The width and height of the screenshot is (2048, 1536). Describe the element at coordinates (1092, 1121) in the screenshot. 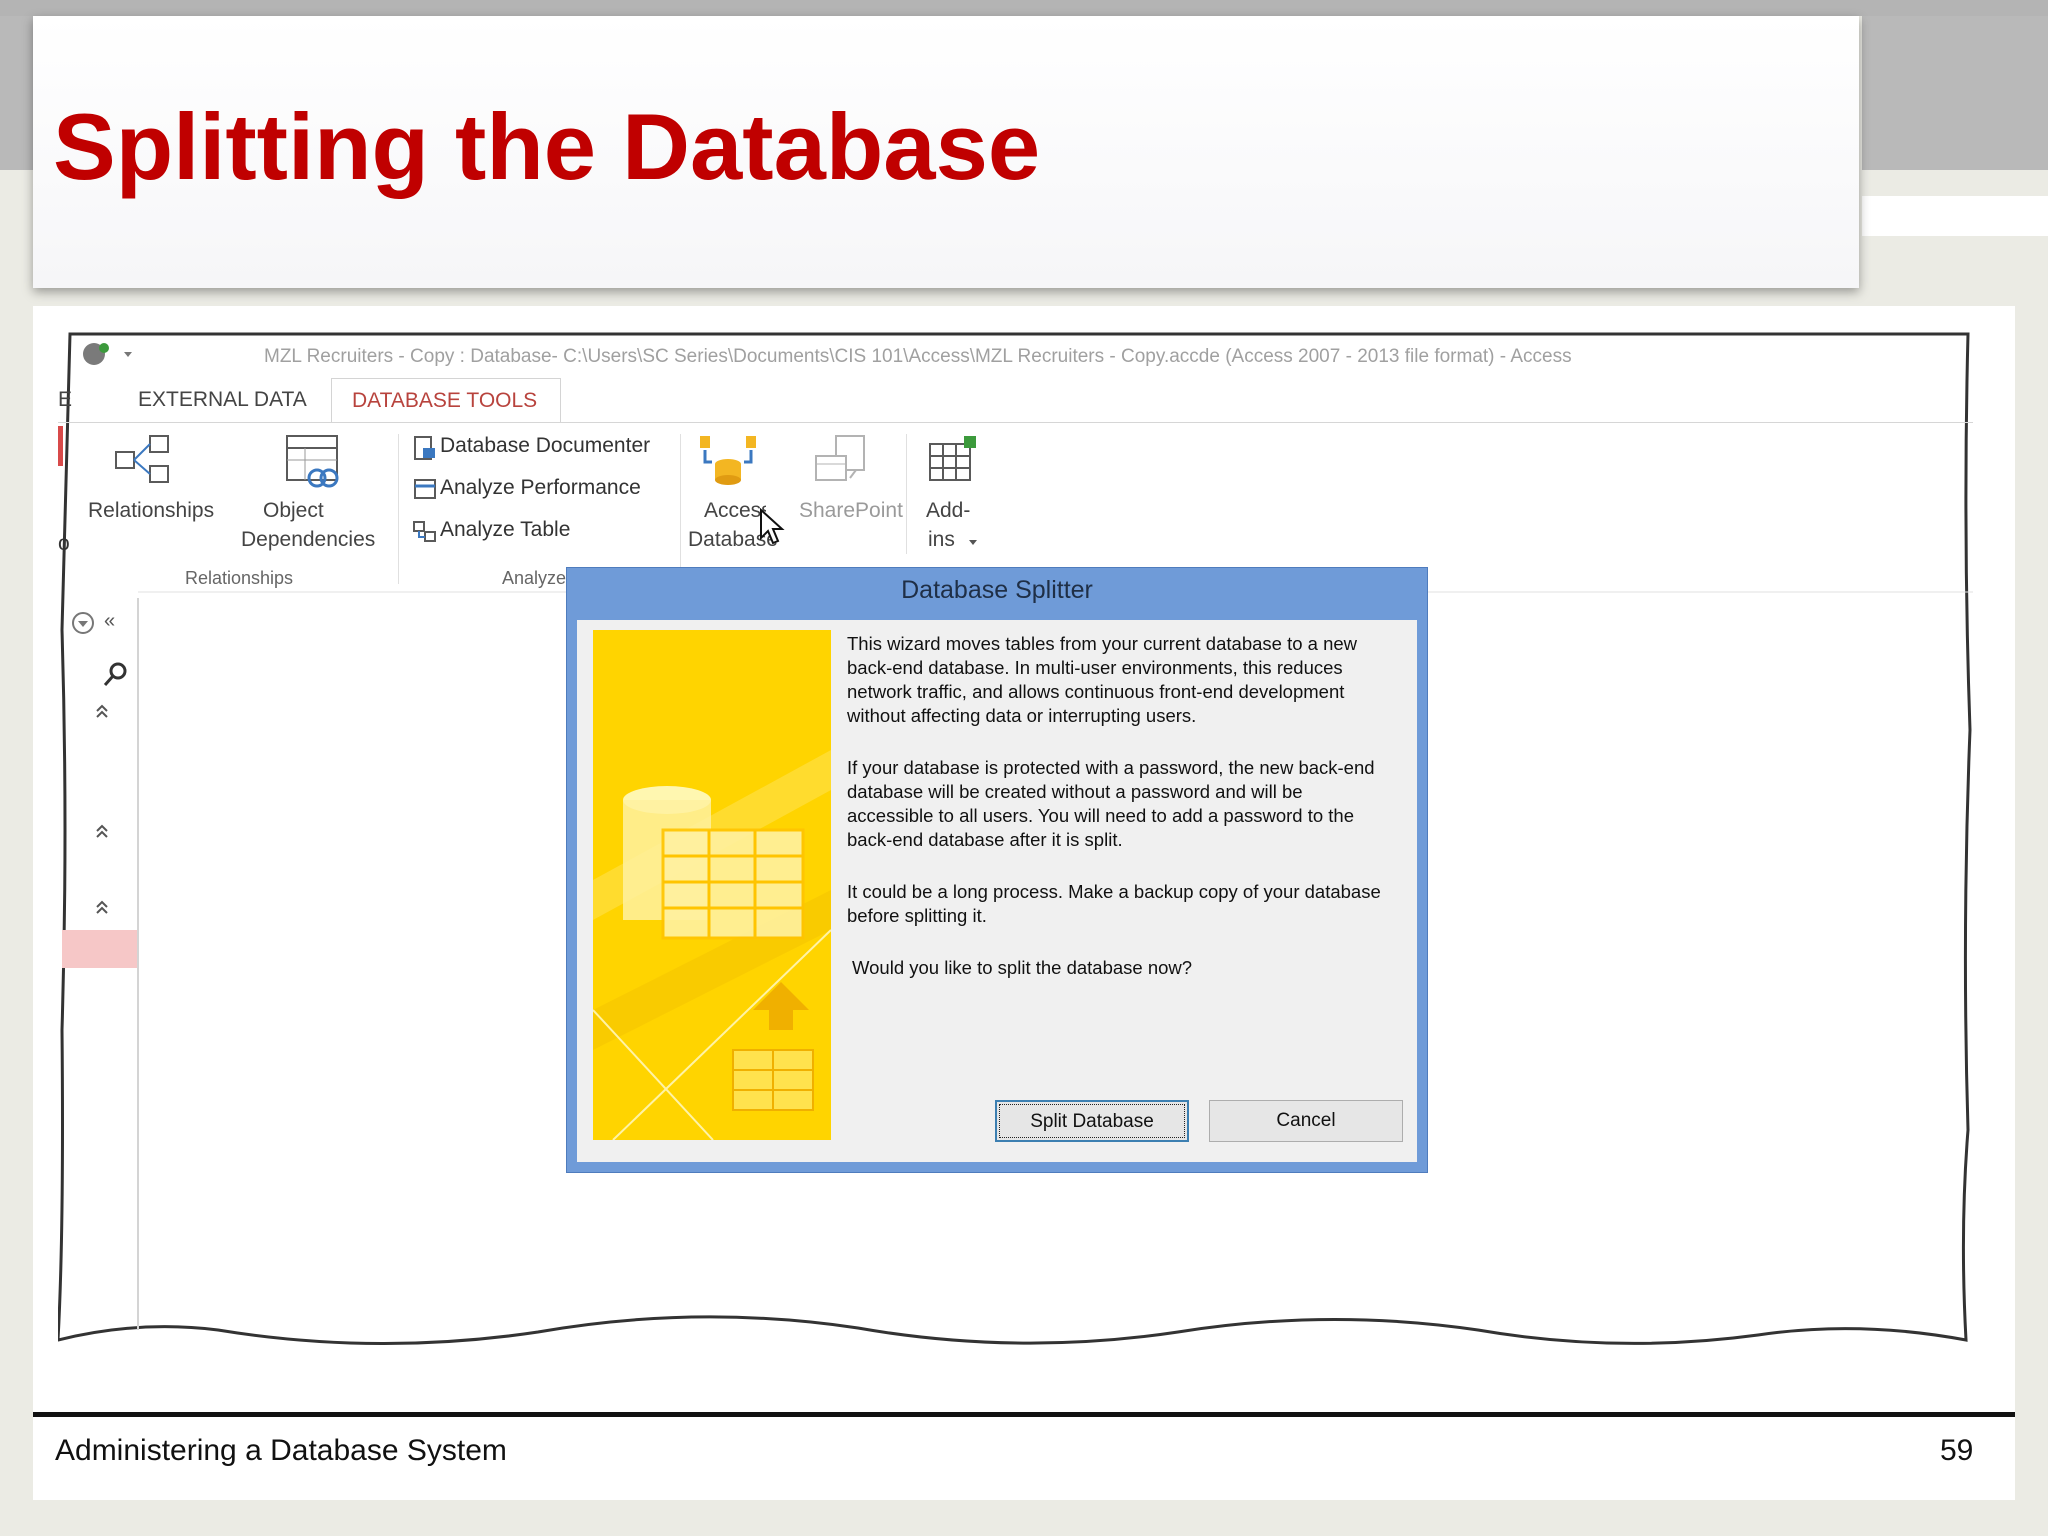

I see `split-database-button: Split Database` at that location.